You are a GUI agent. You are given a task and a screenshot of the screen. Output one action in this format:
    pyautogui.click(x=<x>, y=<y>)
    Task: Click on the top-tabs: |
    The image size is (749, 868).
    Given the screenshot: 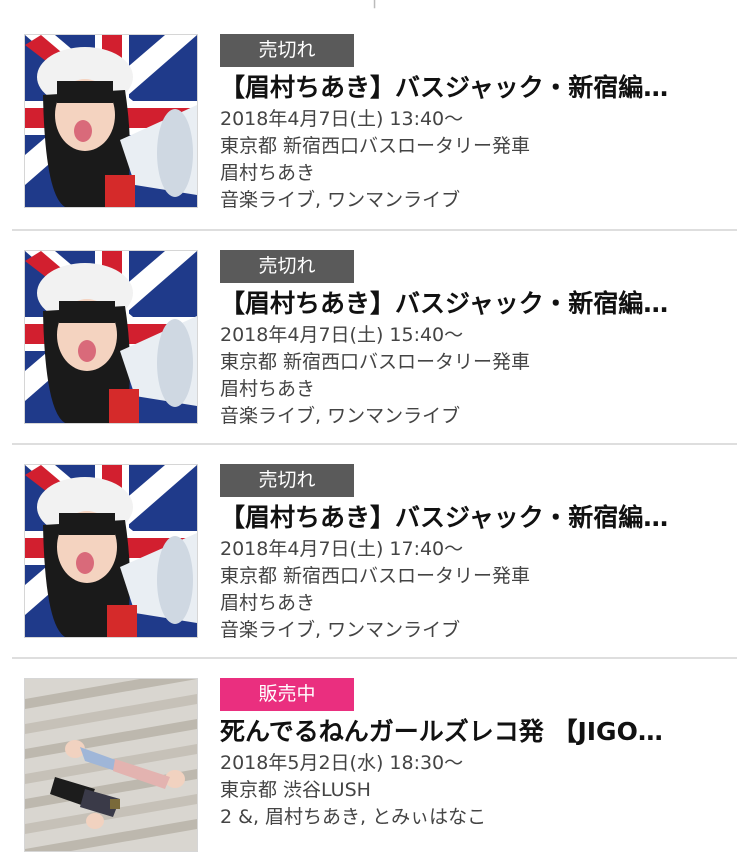 What is the action you would take?
    pyautogui.click(x=374, y=5)
    